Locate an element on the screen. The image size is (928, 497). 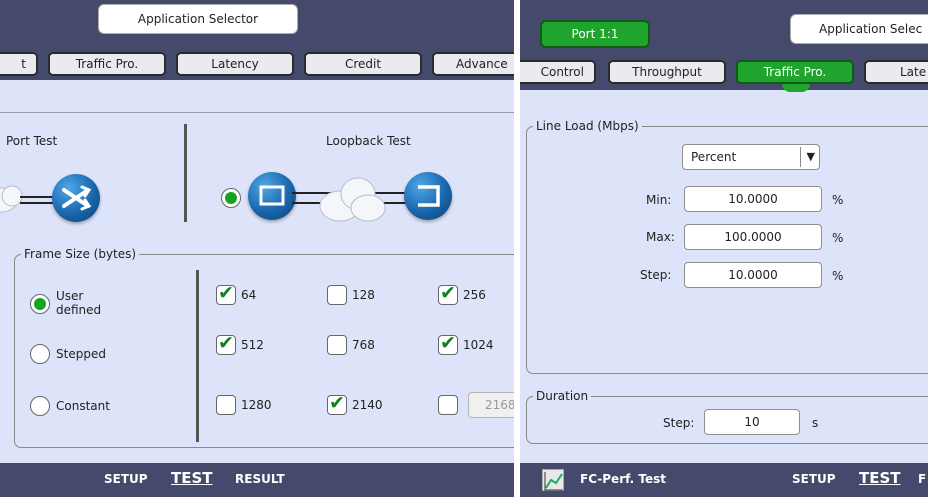
duration-legend: Duration is located at coordinates (562, 396).